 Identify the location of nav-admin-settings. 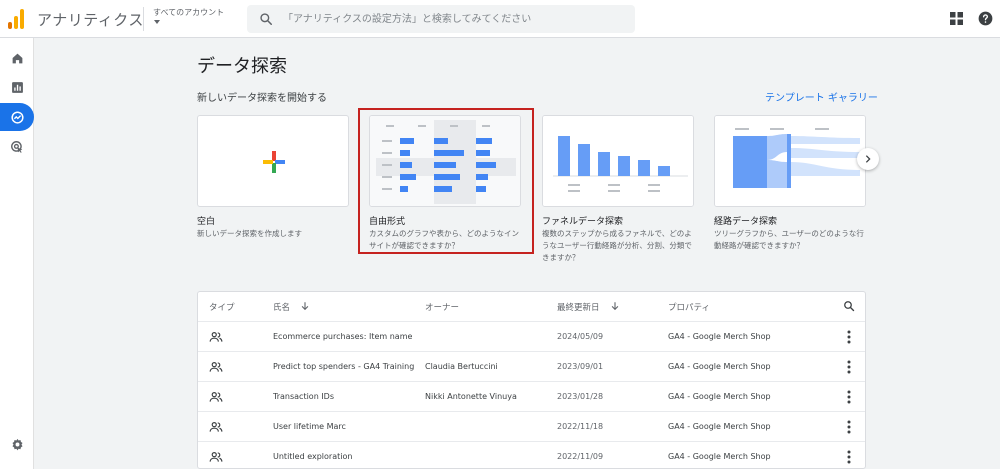
(17, 444).